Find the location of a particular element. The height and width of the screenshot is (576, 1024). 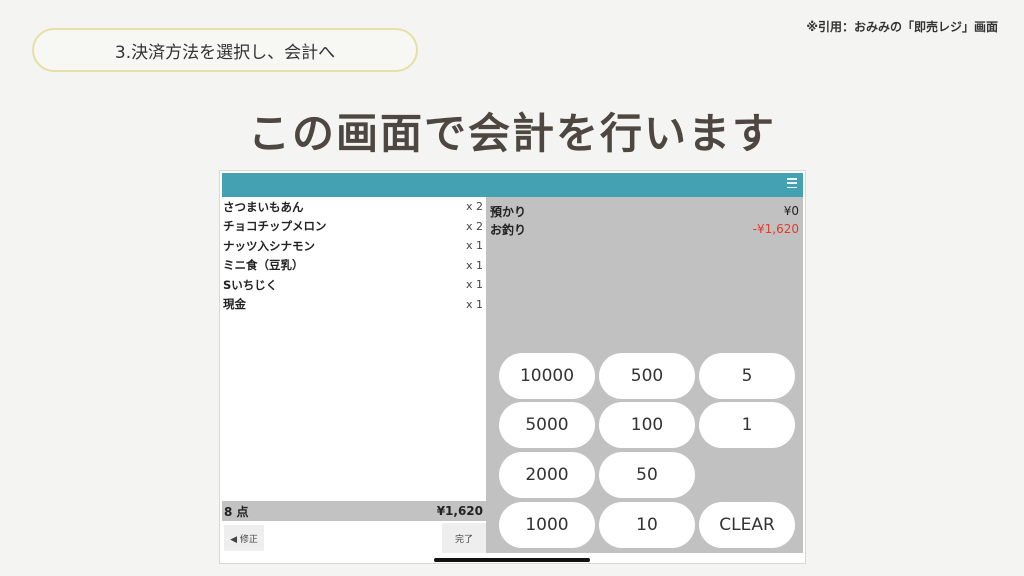

done-button: 完了 is located at coordinates (464, 538).